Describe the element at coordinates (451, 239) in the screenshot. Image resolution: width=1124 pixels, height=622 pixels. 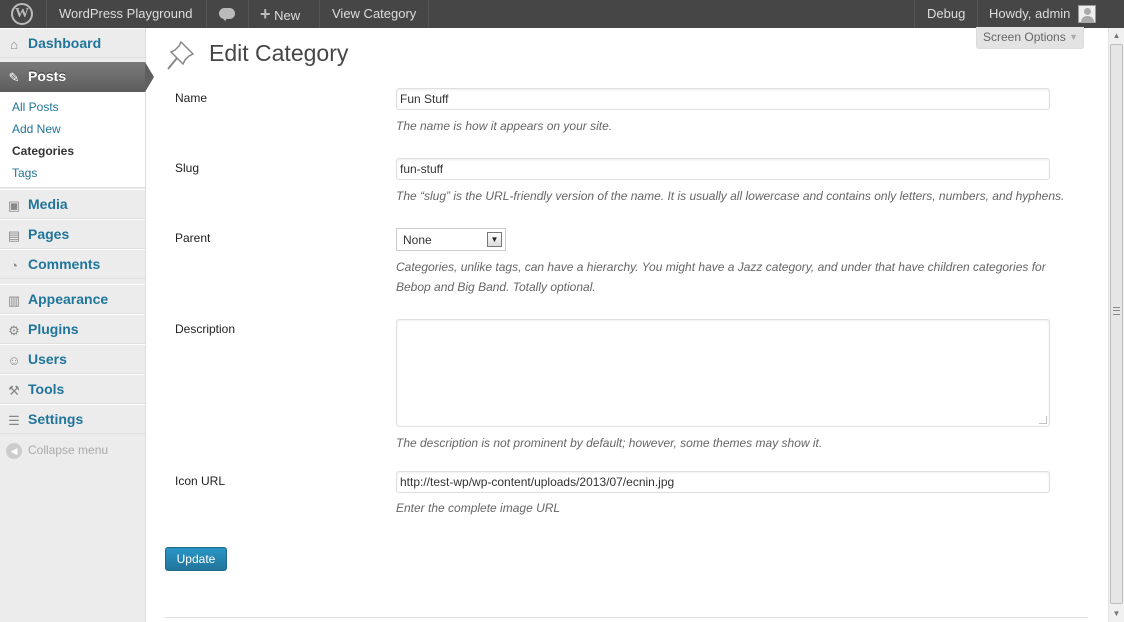
I see `parent-select: None ▼` at that location.